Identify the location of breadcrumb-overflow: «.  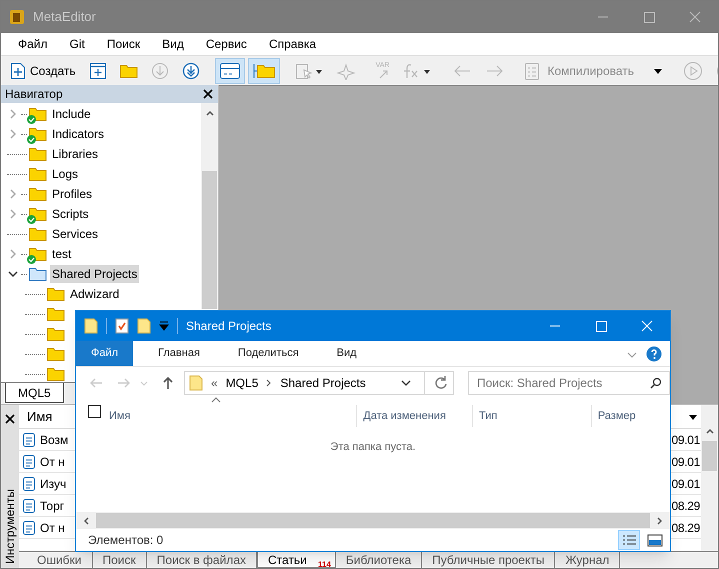
(214, 383).